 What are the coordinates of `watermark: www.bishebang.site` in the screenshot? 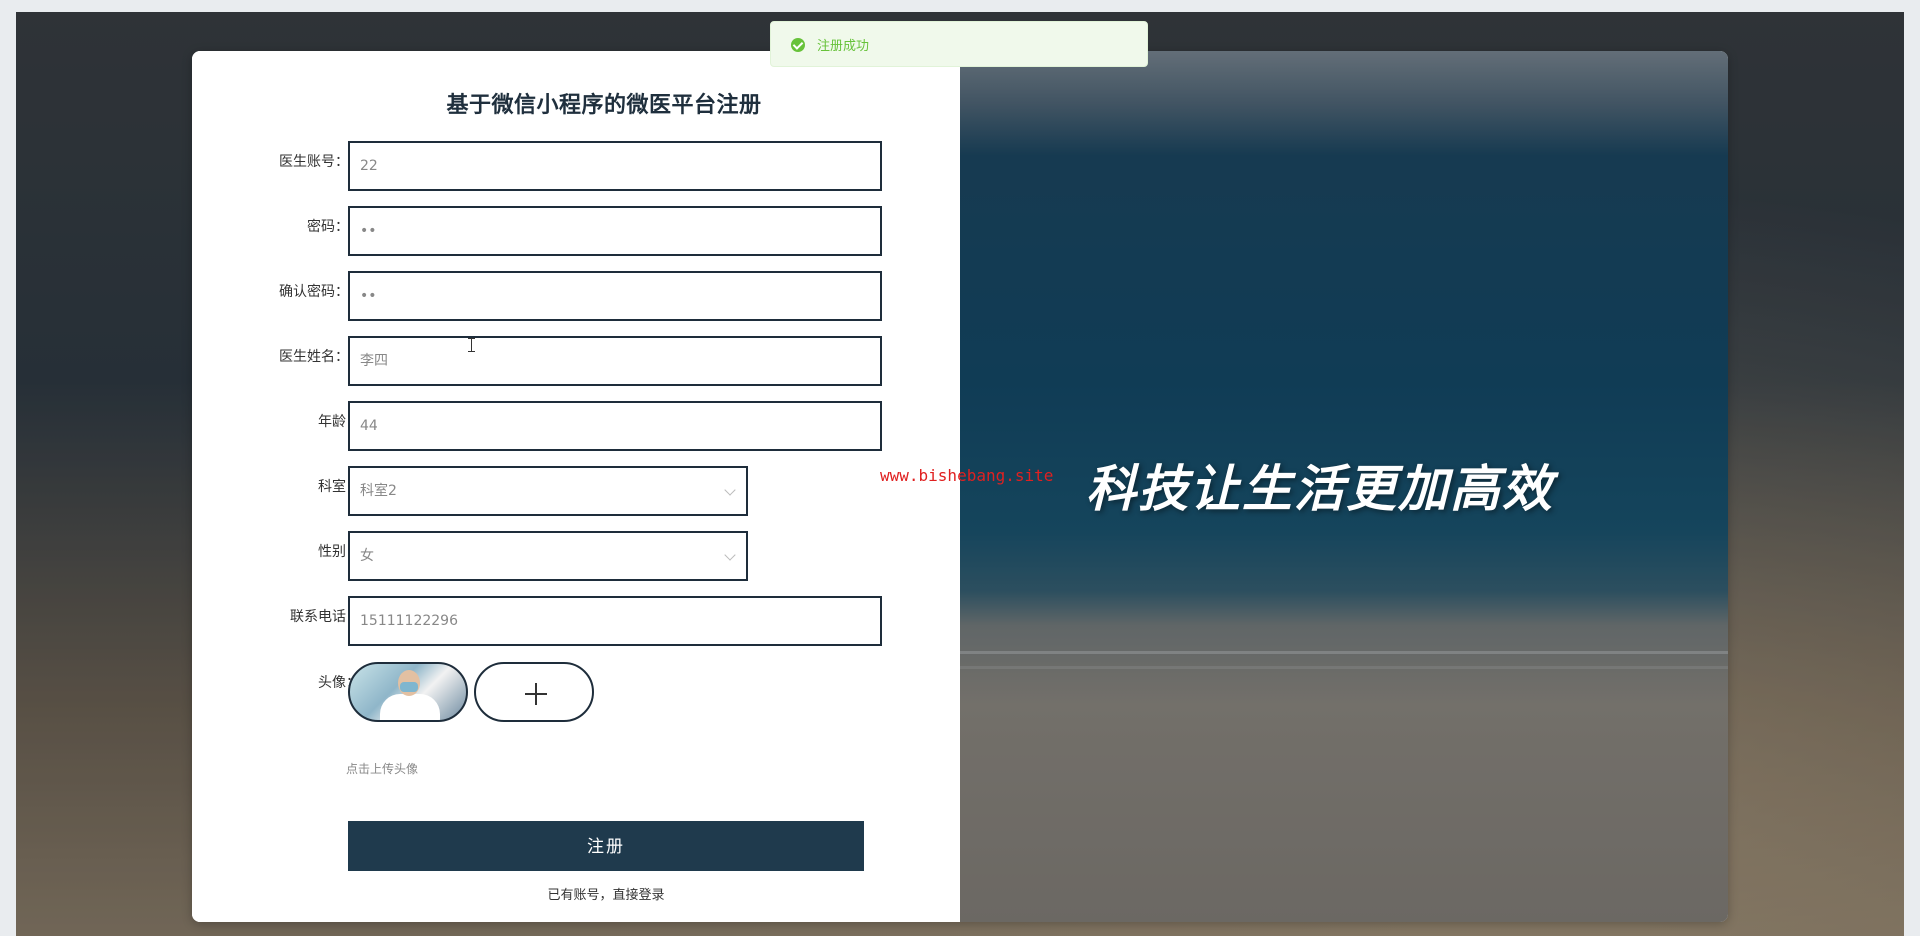 It's located at (967, 475).